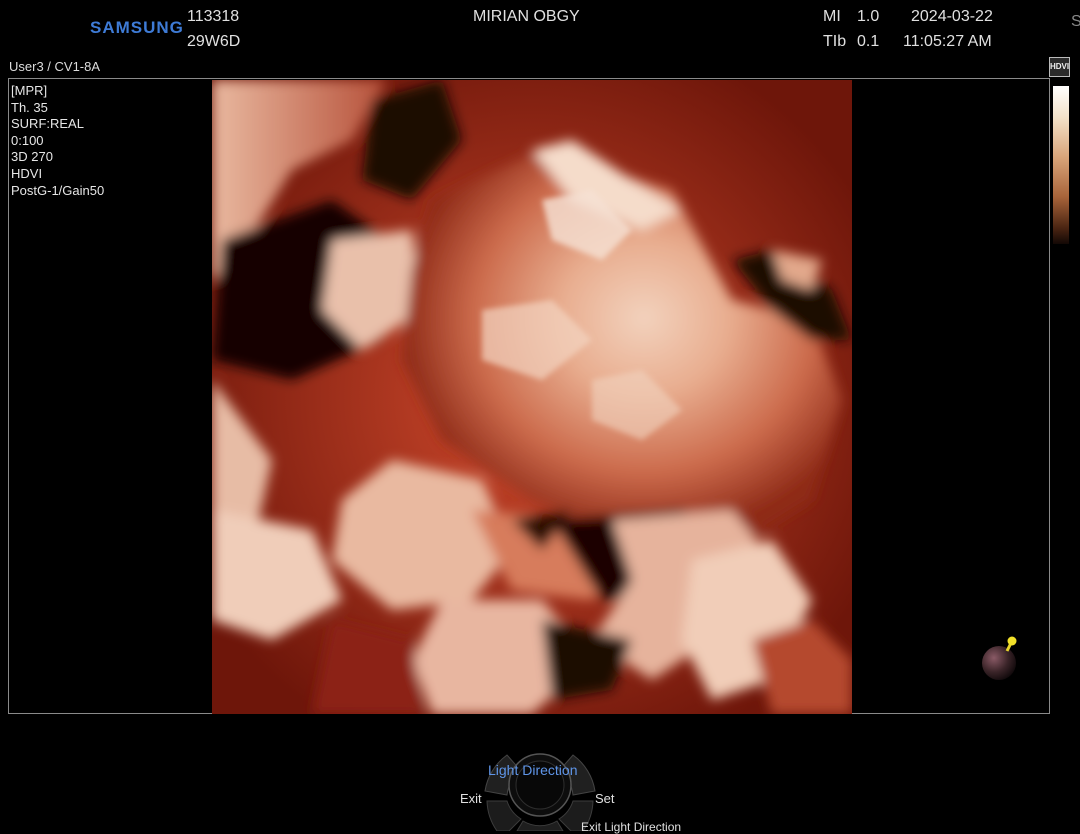 This screenshot has height=834, width=1080. I want to click on info-line: Th. 35, so click(29, 107).